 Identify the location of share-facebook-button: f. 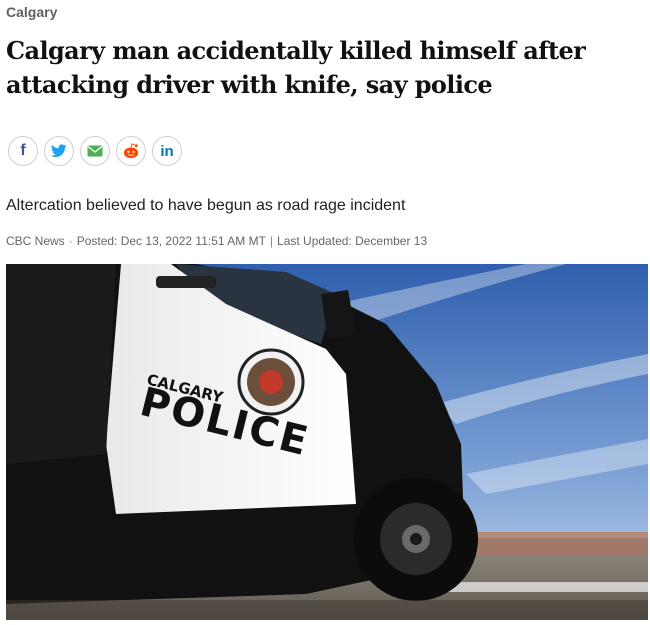
(23, 151).